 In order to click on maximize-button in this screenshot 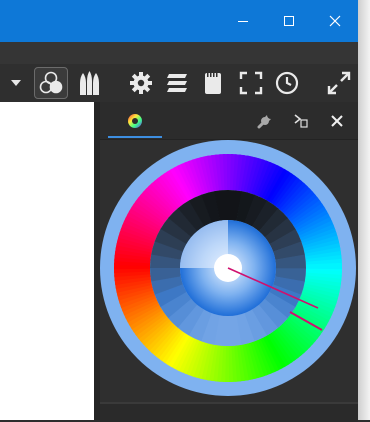, I will do `click(289, 21)`.